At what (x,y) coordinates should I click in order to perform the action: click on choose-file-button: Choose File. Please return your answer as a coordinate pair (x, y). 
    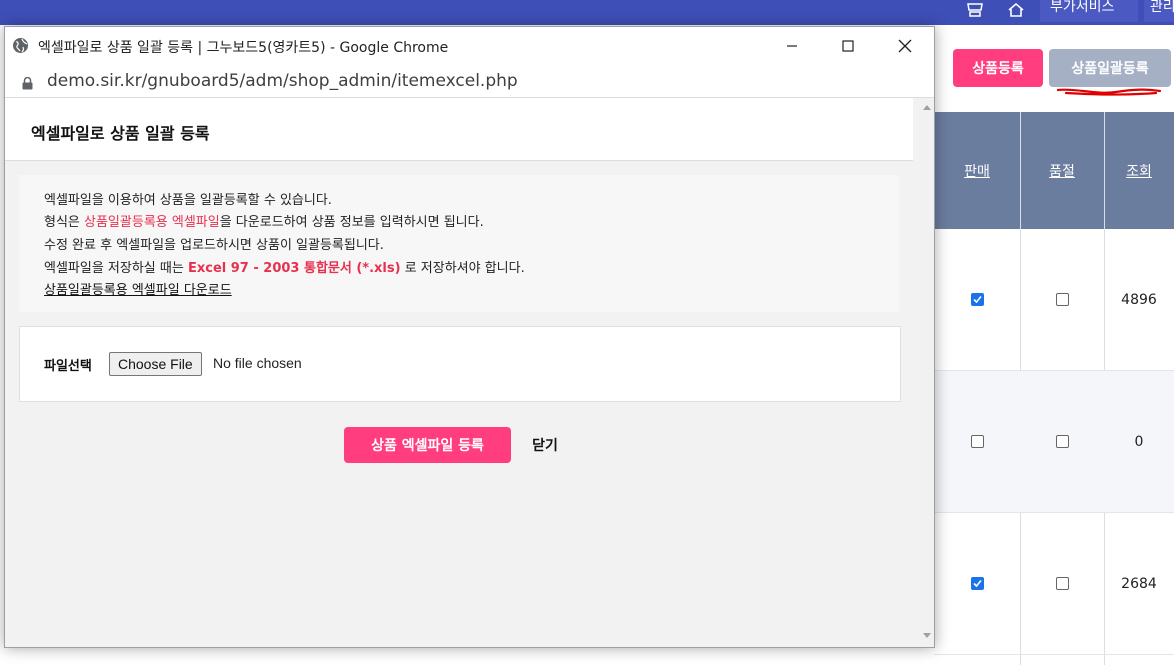
    Looking at the image, I should click on (155, 364).